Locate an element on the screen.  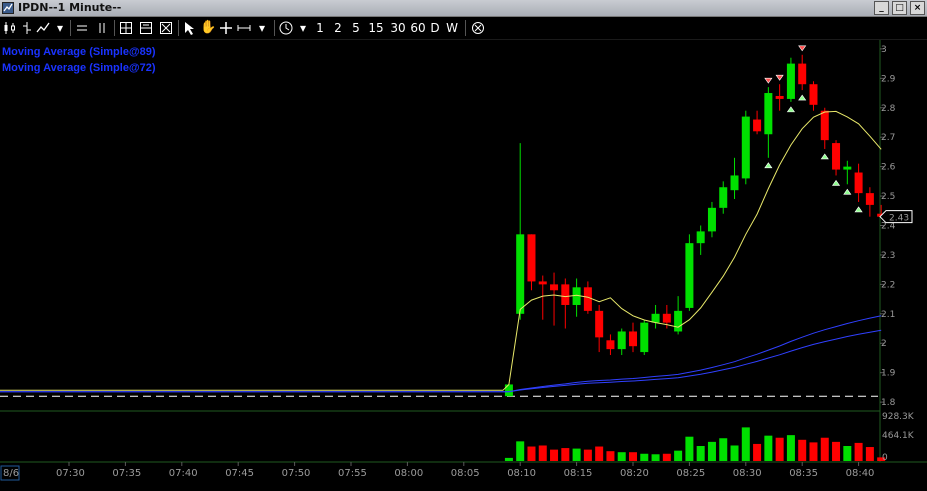
period-daily-button: D is located at coordinates (435, 28).